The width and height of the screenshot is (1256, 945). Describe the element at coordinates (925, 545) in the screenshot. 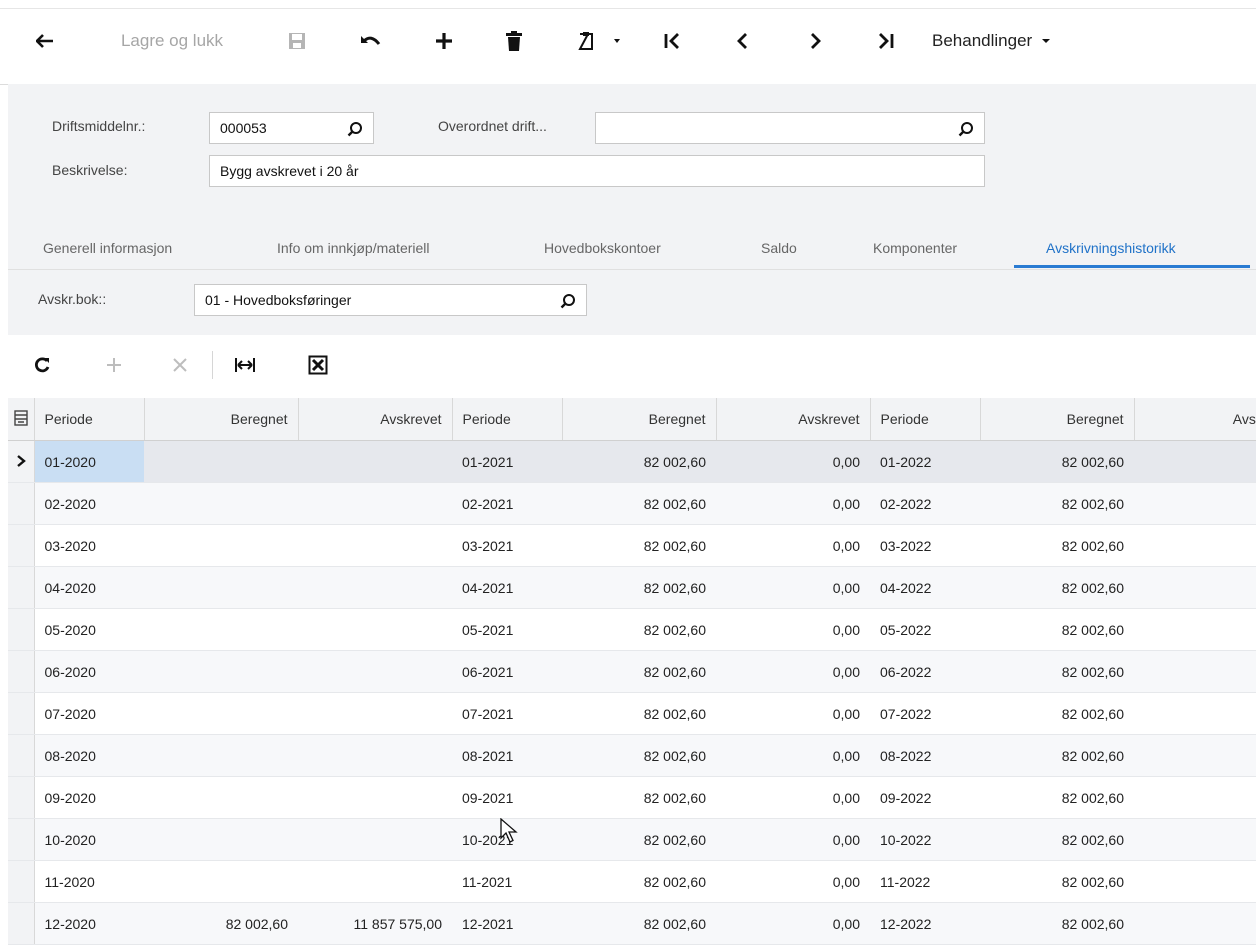

I see `cell-period: 03-2022` at that location.